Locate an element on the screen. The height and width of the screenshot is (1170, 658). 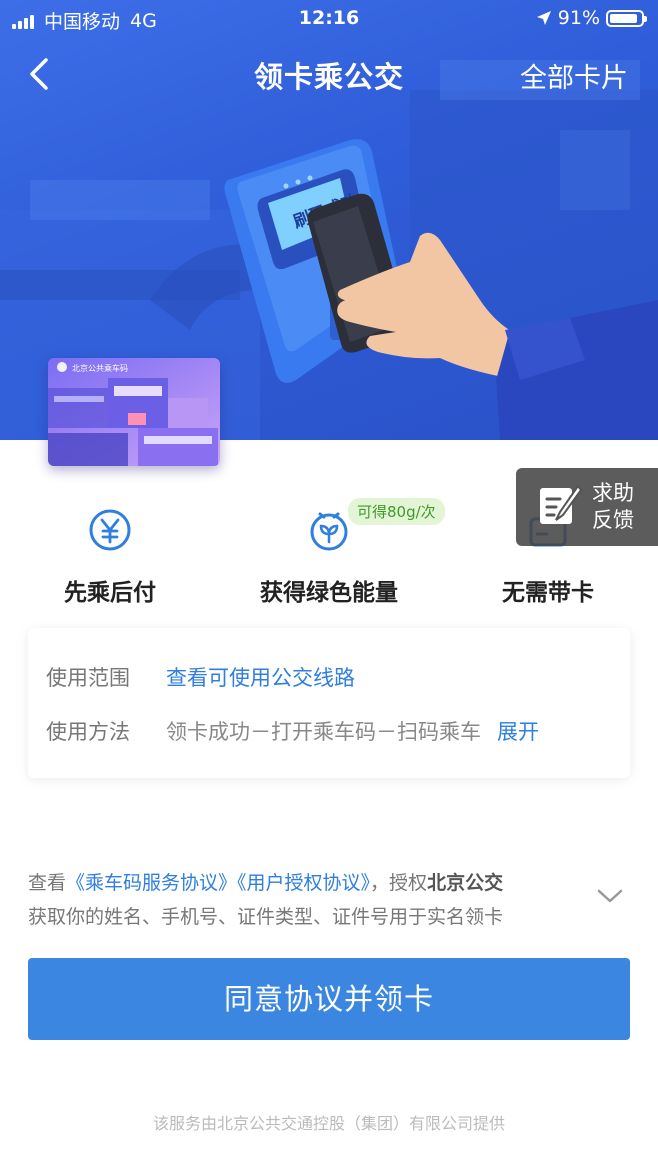
agreement-line-1: 查看《乘车码服务协议》《用户授权协议》，授权北京公交 is located at coordinates (308, 883).